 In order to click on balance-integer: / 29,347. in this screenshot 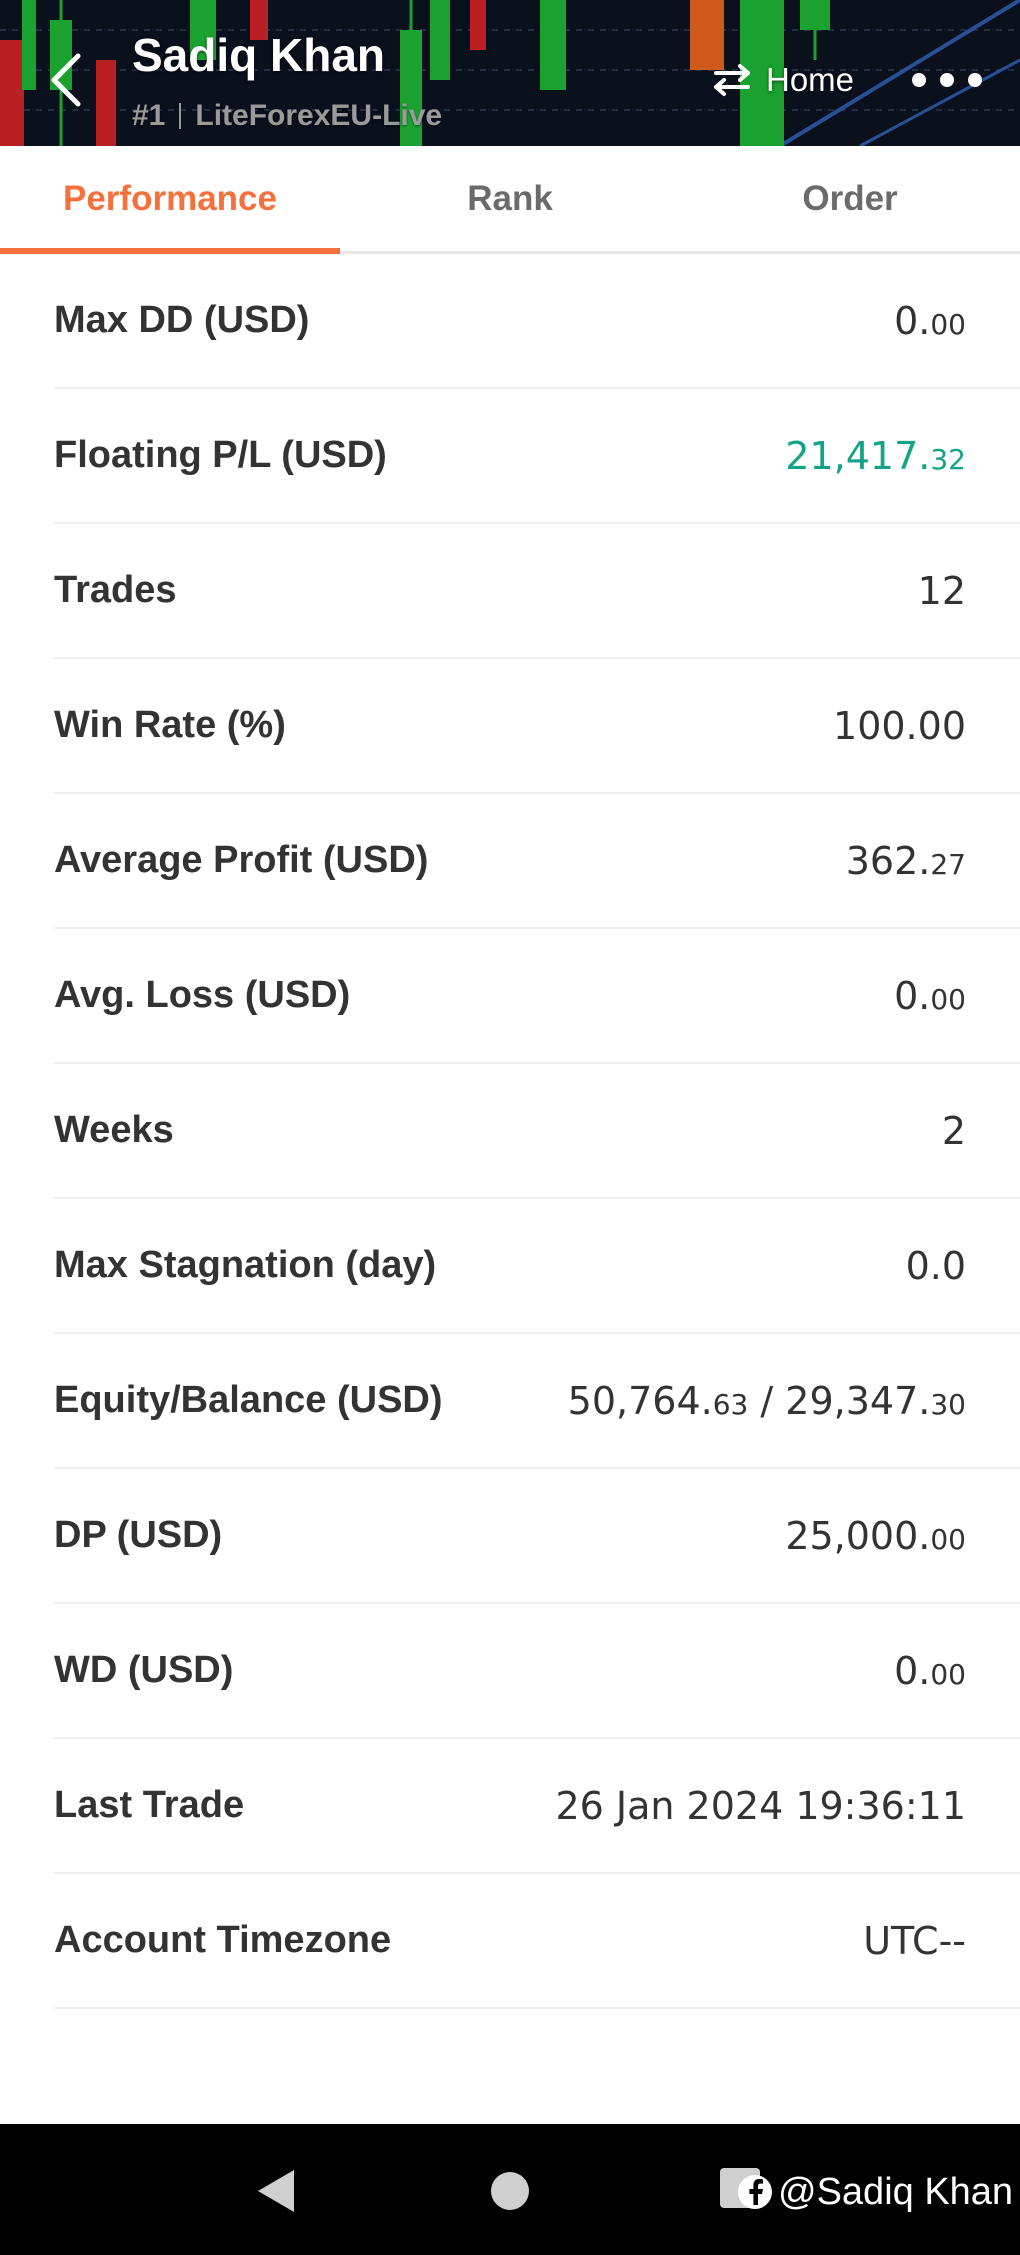, I will do `click(839, 1400)`.